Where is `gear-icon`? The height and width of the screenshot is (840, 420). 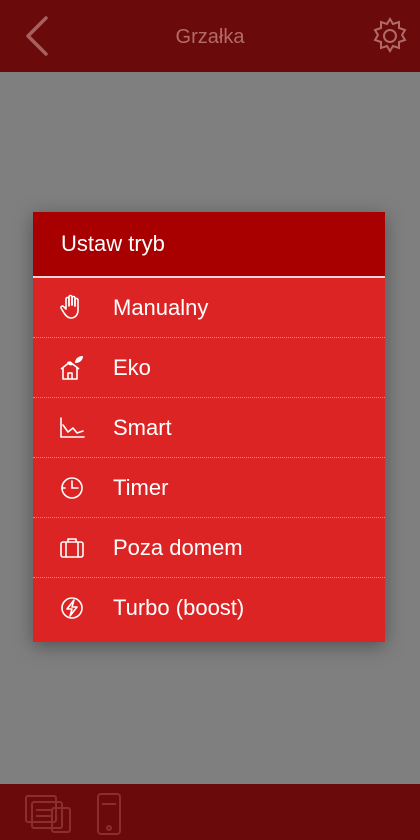 gear-icon is located at coordinates (390, 36).